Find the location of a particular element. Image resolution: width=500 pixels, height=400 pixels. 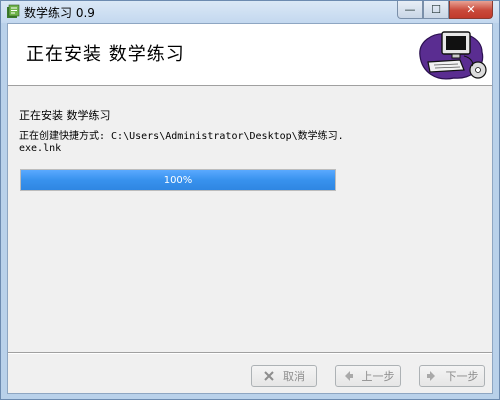

next-button: 下一步 is located at coordinates (452, 376).